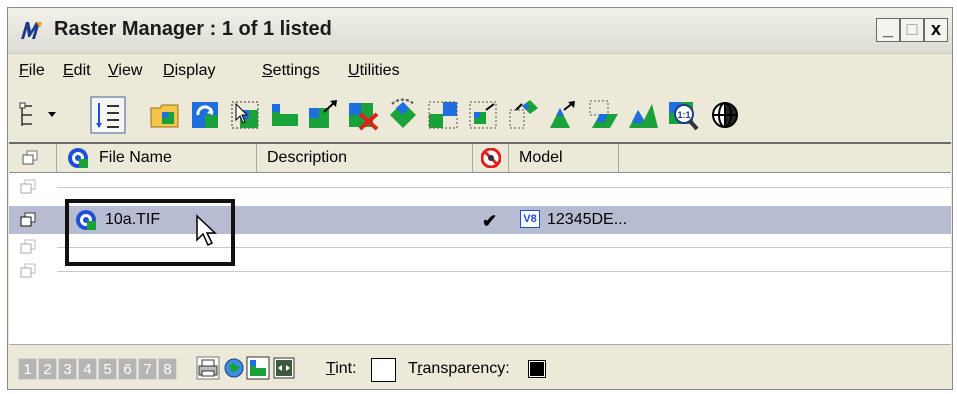 The width and height of the screenshot is (957, 394). Describe the element at coordinates (331, 368) in the screenshot. I see `tint-accel: T` at that location.